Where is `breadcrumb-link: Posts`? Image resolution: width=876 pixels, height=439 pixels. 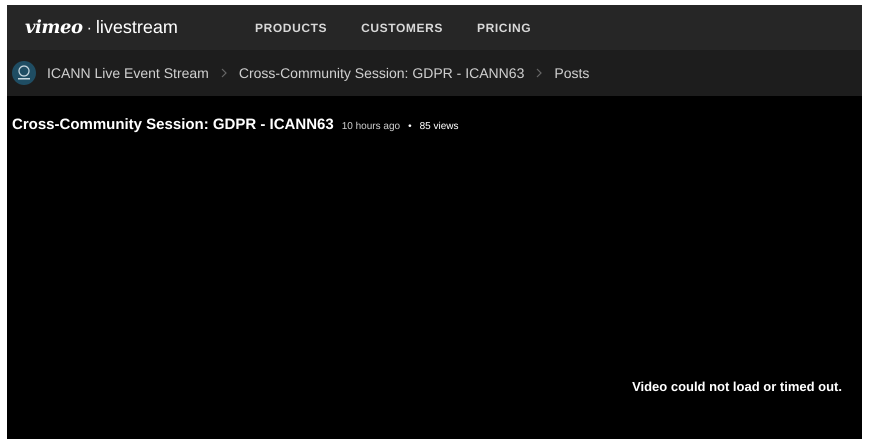 breadcrumb-link: Posts is located at coordinates (572, 73).